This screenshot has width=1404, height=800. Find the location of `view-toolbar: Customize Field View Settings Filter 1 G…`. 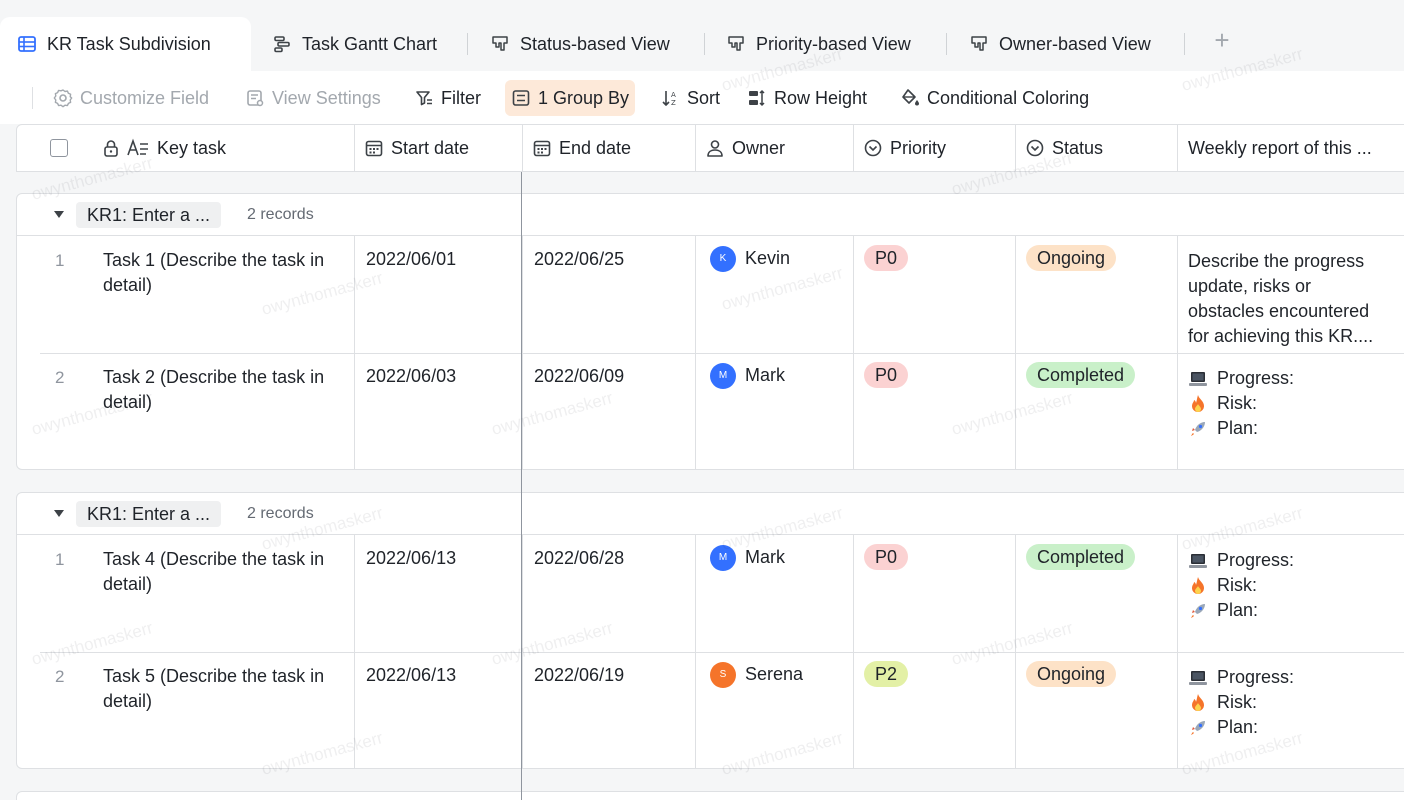

view-toolbar: Customize Field View Settings Filter 1 G… is located at coordinates (702, 97).